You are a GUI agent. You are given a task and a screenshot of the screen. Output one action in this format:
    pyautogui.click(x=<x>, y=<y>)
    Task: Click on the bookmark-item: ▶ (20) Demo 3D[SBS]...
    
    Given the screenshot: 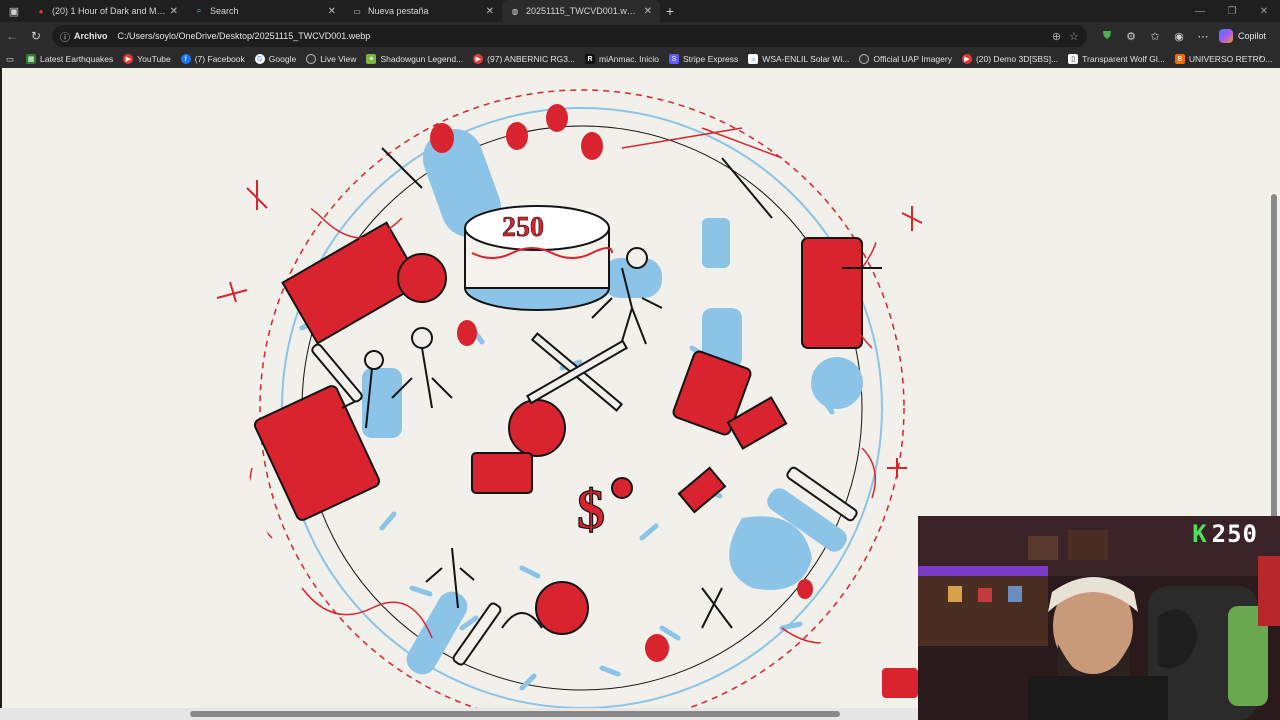 What is the action you would take?
    pyautogui.click(x=1009, y=59)
    